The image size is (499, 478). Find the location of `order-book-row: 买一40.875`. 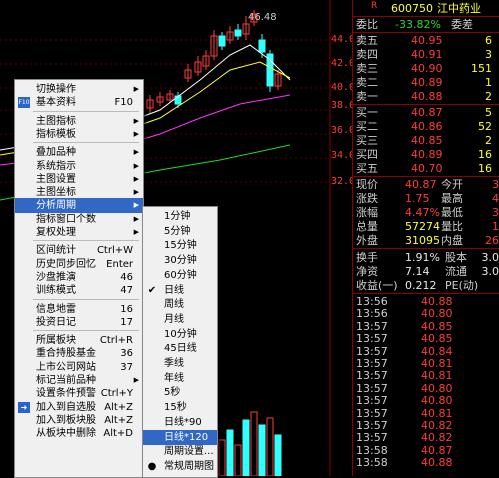

order-book-row: 买一40.875 is located at coordinates (426, 112).